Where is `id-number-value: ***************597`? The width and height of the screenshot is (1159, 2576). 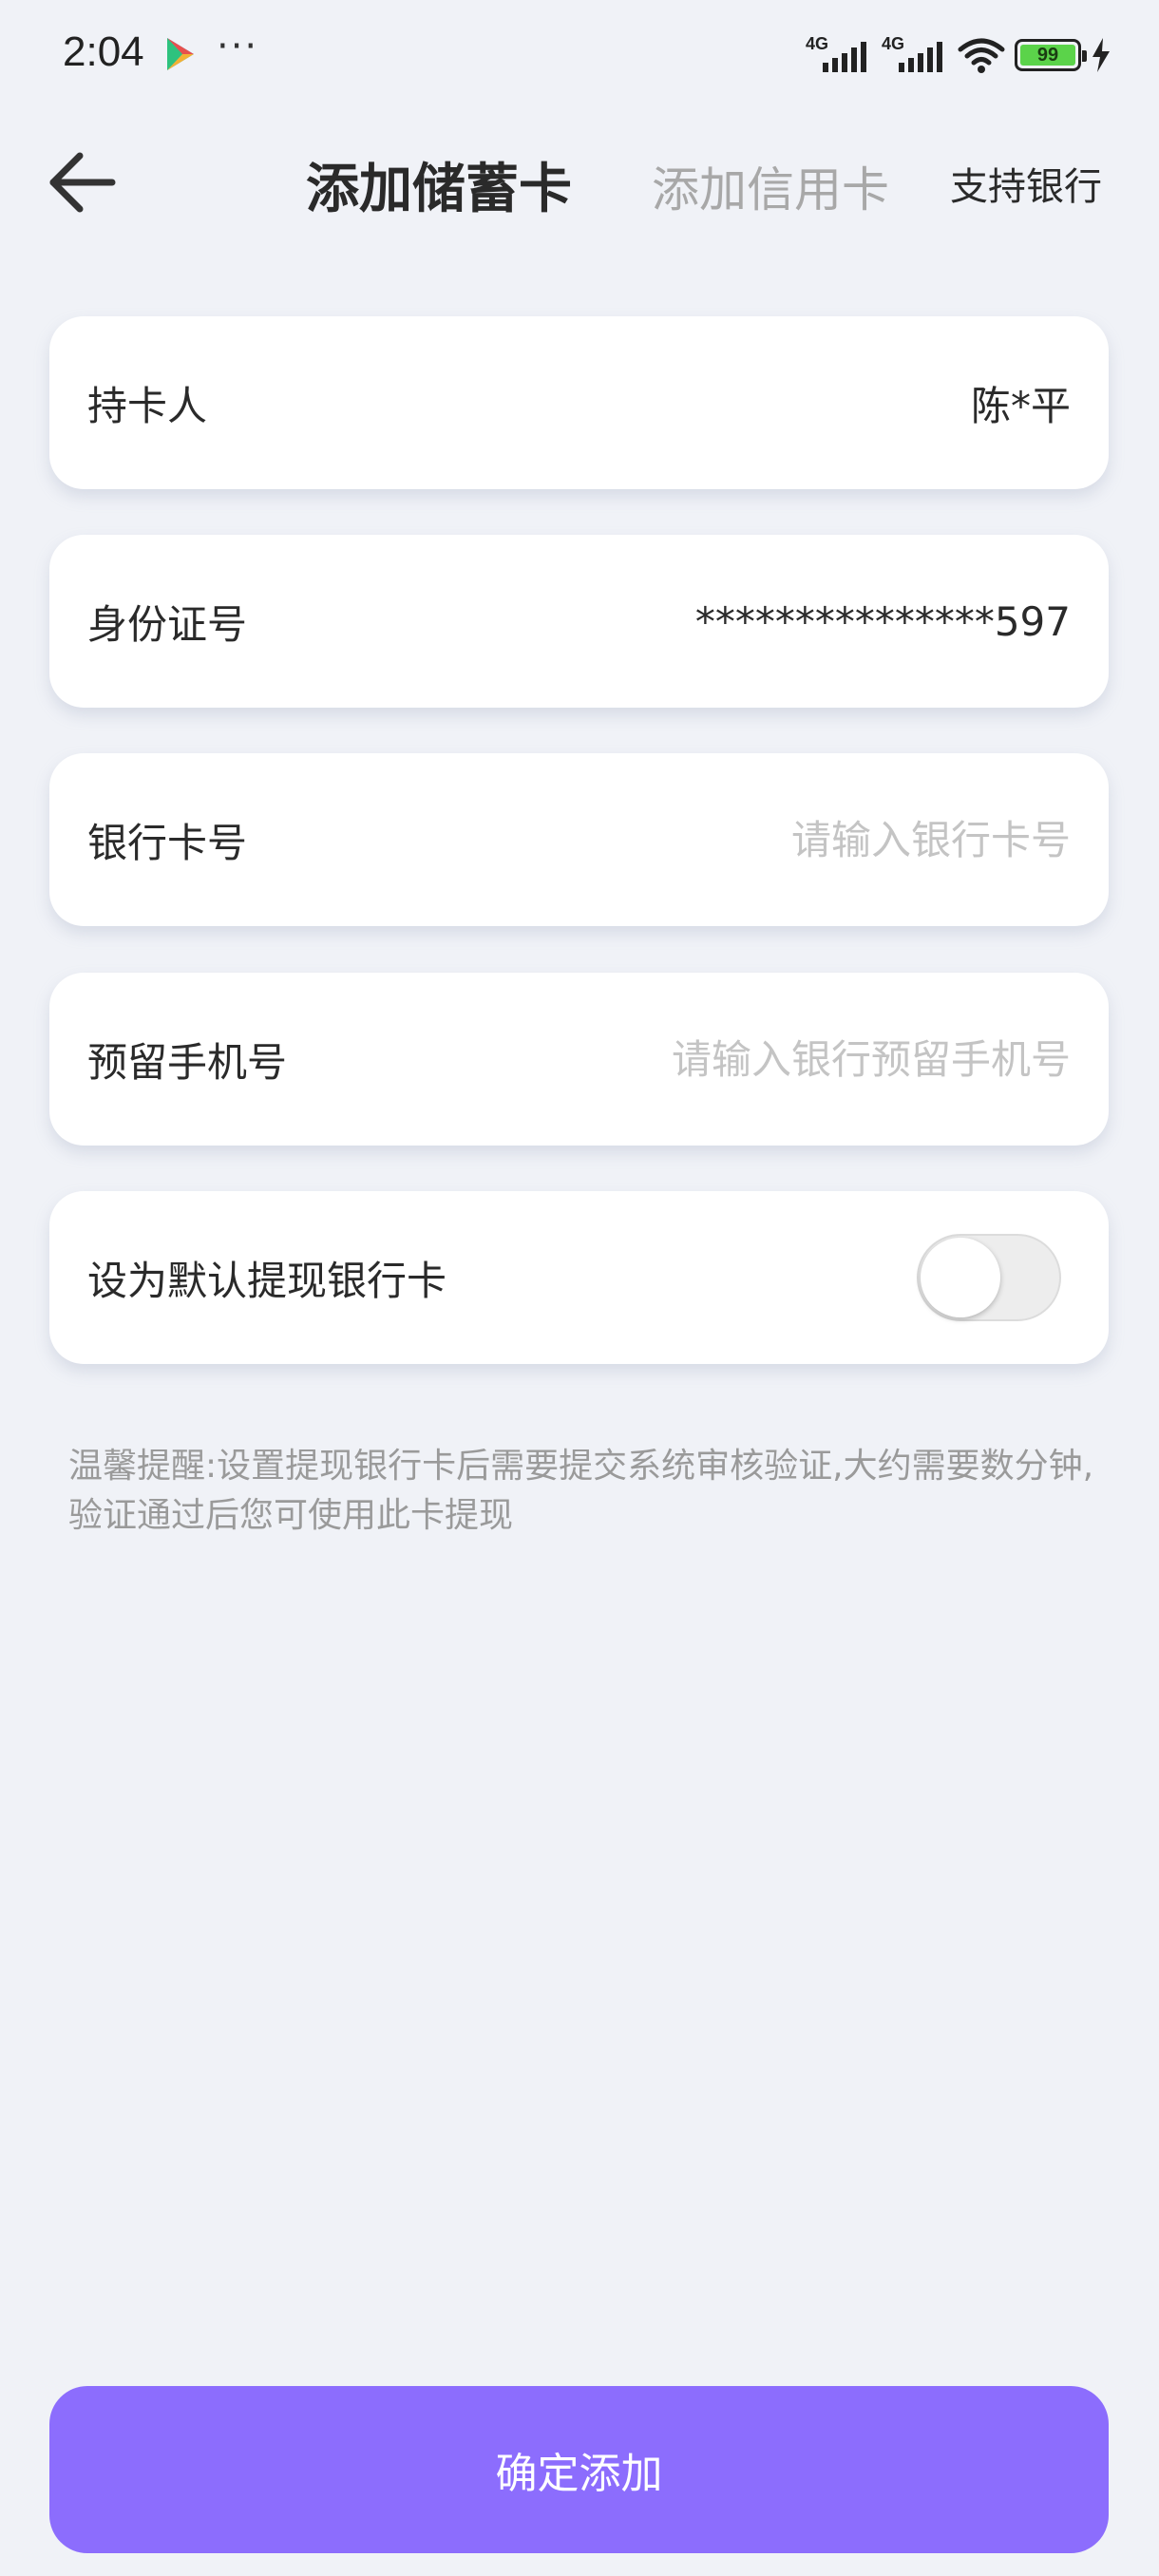
id-number-value: ***************597 is located at coordinates (882, 621).